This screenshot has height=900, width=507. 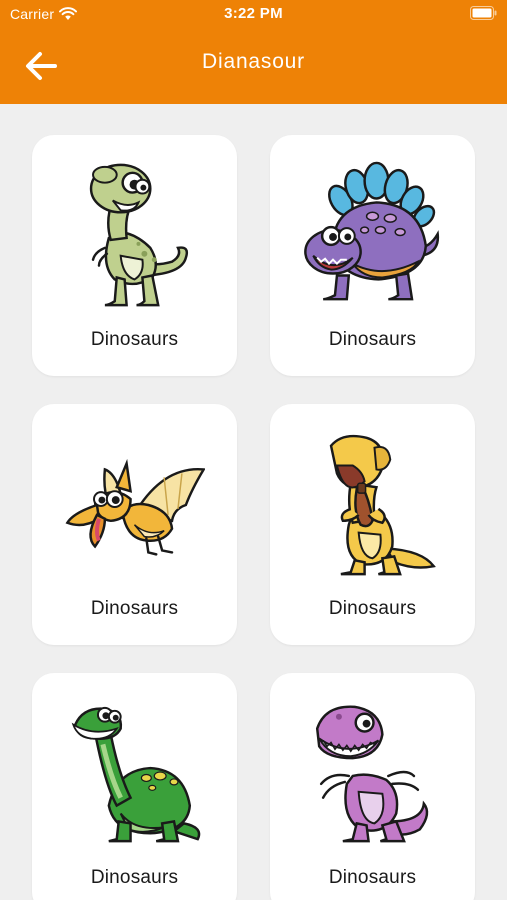 I want to click on status-bar: Carrier 3:22 PM, so click(x=253, y=14).